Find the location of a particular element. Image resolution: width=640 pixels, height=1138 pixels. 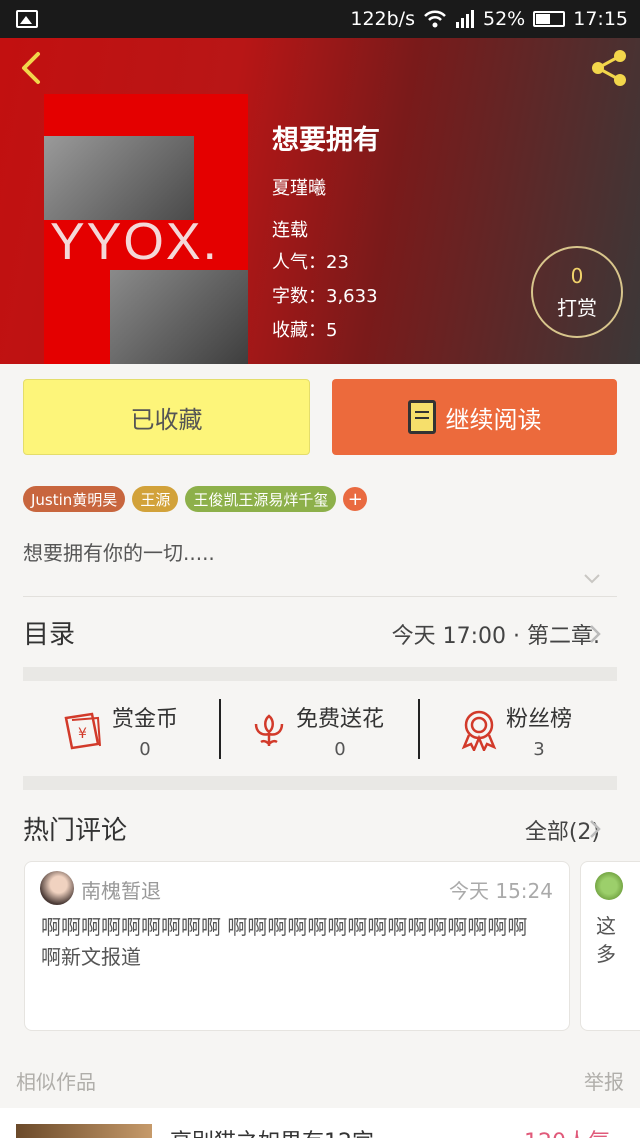

medal-icon is located at coordinates (479, 730).